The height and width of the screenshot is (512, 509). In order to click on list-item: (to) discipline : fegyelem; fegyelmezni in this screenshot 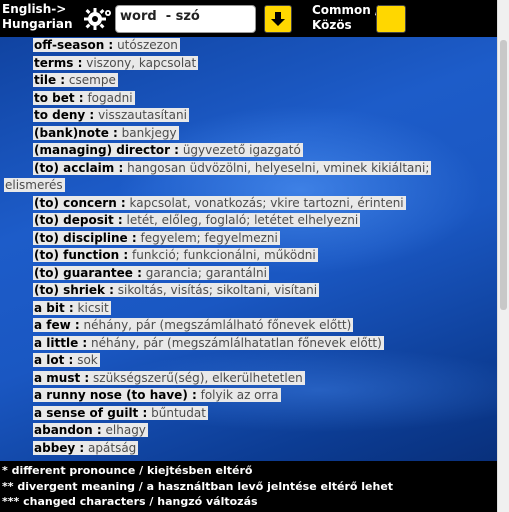, I will do `click(265, 239)`.